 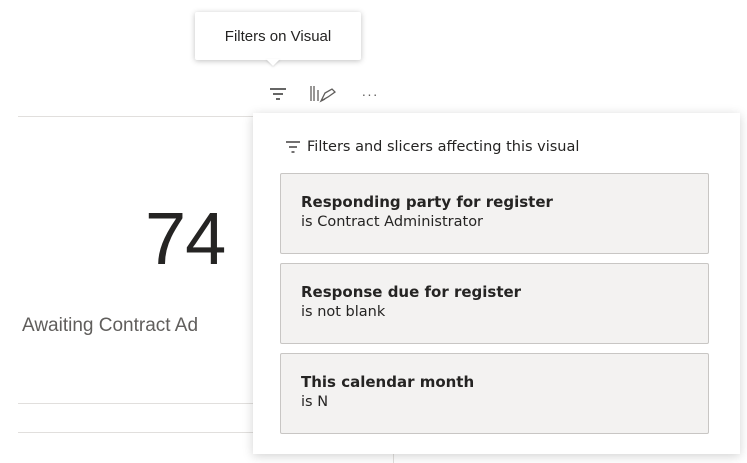 What do you see at coordinates (278, 36) in the screenshot?
I see `filters-tooltip: Filters on Visual` at bounding box center [278, 36].